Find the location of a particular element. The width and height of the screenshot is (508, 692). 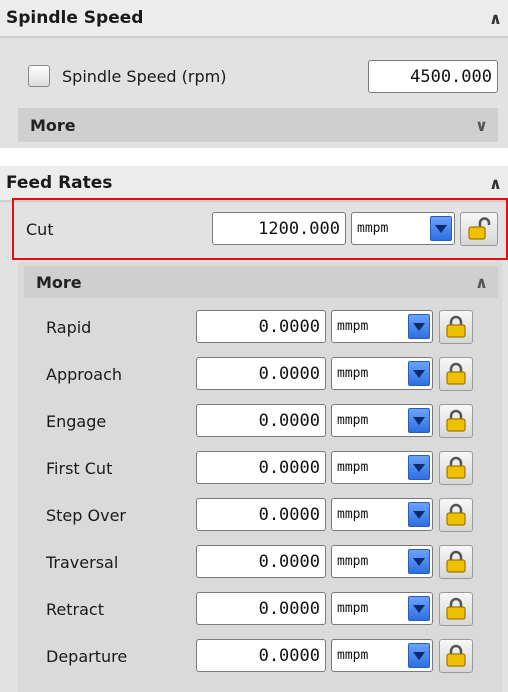

feed-row-label: Step Over is located at coordinates (86, 515).